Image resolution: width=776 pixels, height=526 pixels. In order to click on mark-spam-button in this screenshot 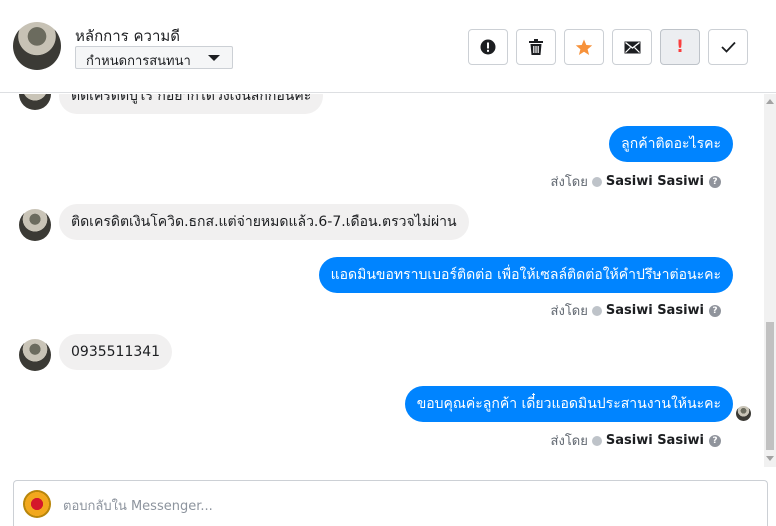, I will do `click(488, 47)`.